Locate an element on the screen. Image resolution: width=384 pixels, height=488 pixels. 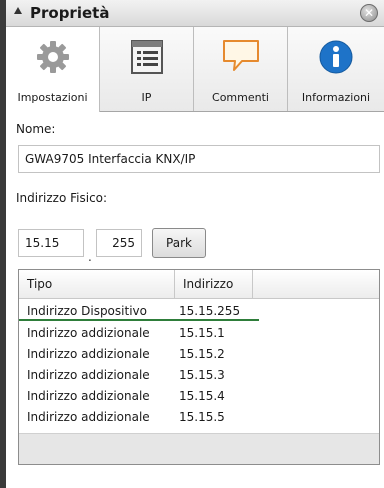
info-icon is located at coordinates (336, 58).